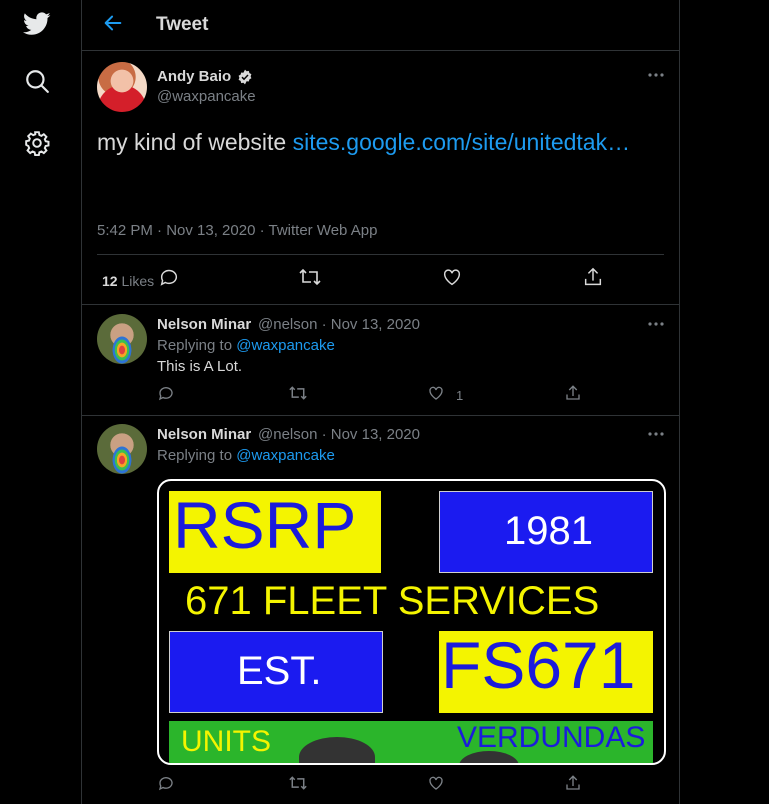 This screenshot has width=769, height=804. What do you see at coordinates (548, 531) in the screenshot?
I see `year-text: 1981` at bounding box center [548, 531].